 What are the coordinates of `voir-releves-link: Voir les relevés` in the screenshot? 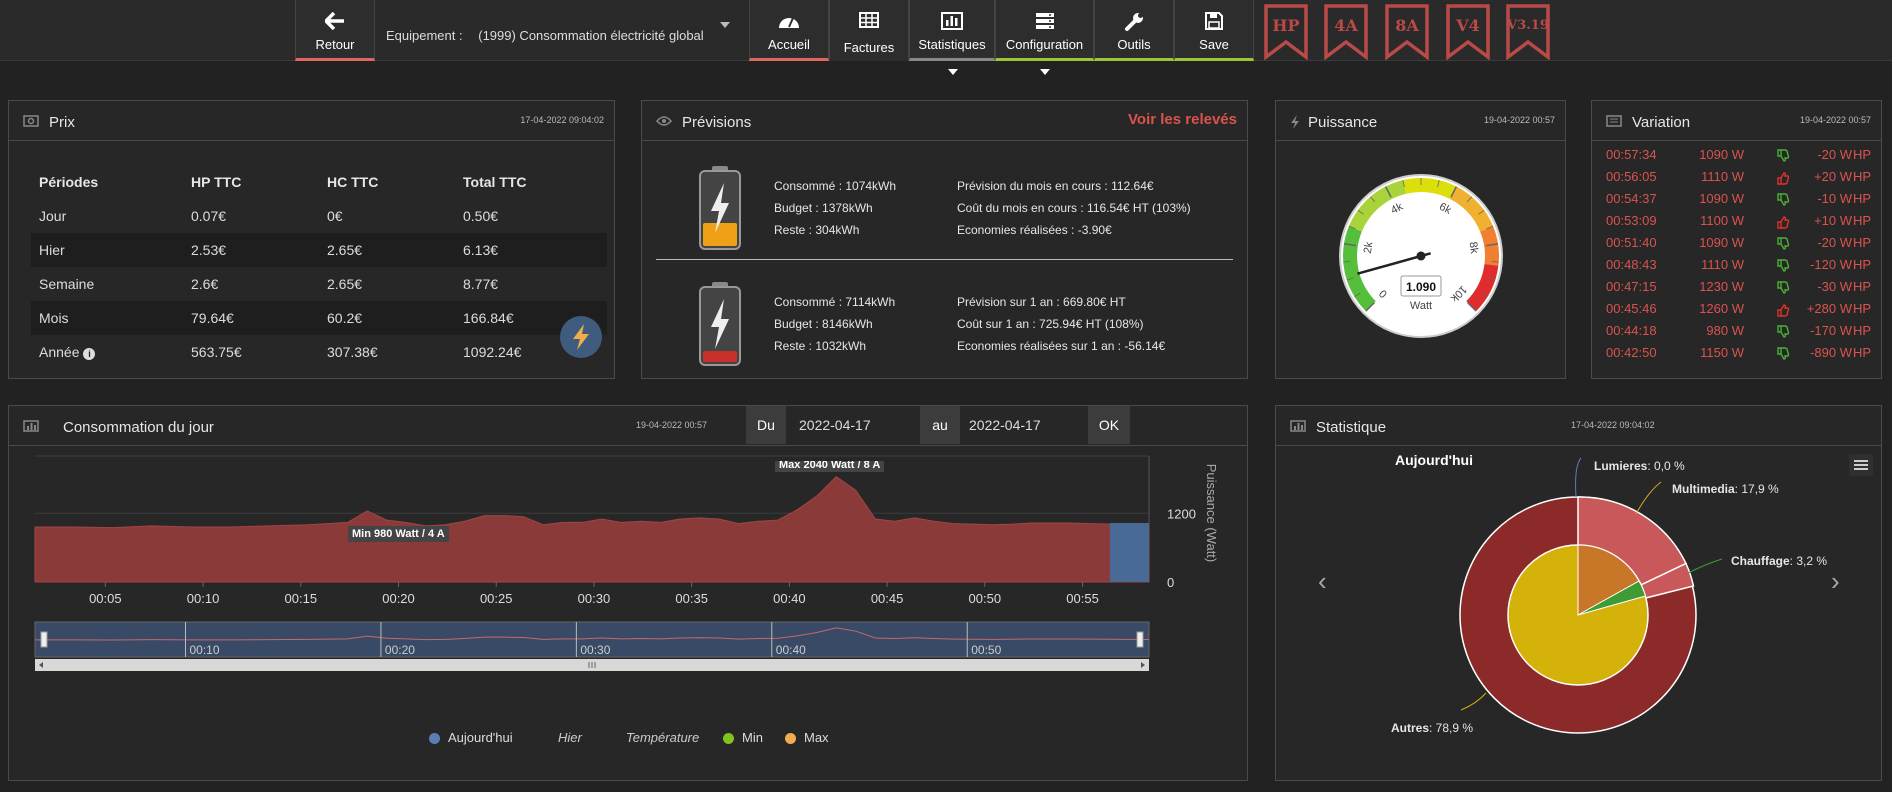 It's located at (1182, 119).